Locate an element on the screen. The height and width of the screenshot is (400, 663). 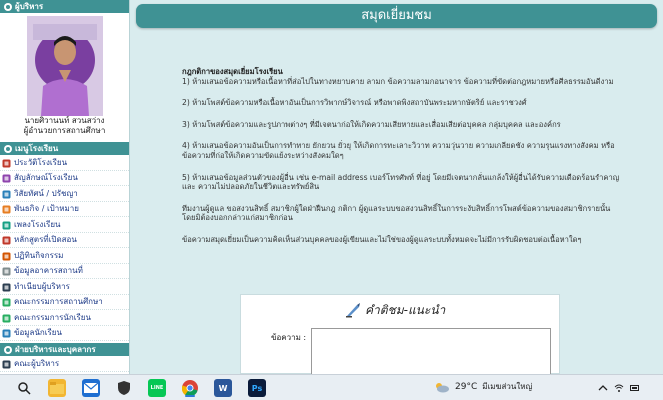
target-icon is located at coordinates (6, 209).